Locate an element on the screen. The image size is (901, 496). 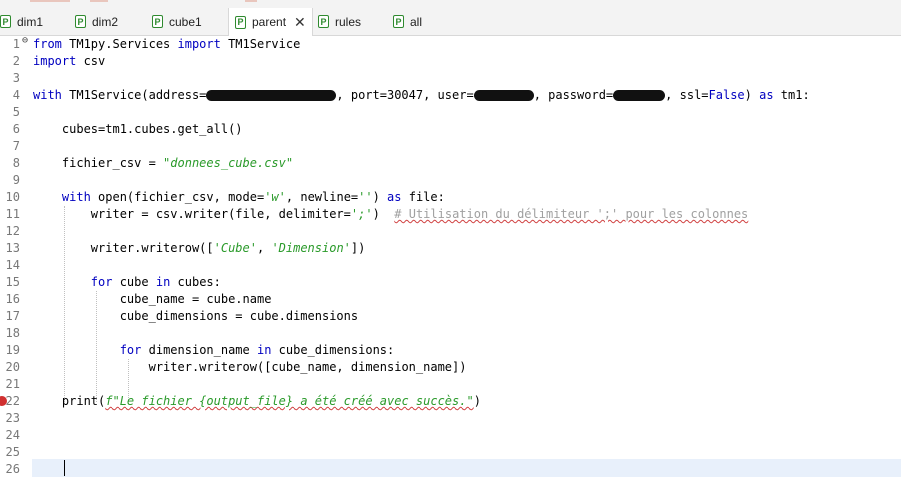
code-line: 2 import csv is located at coordinates (450, 61).